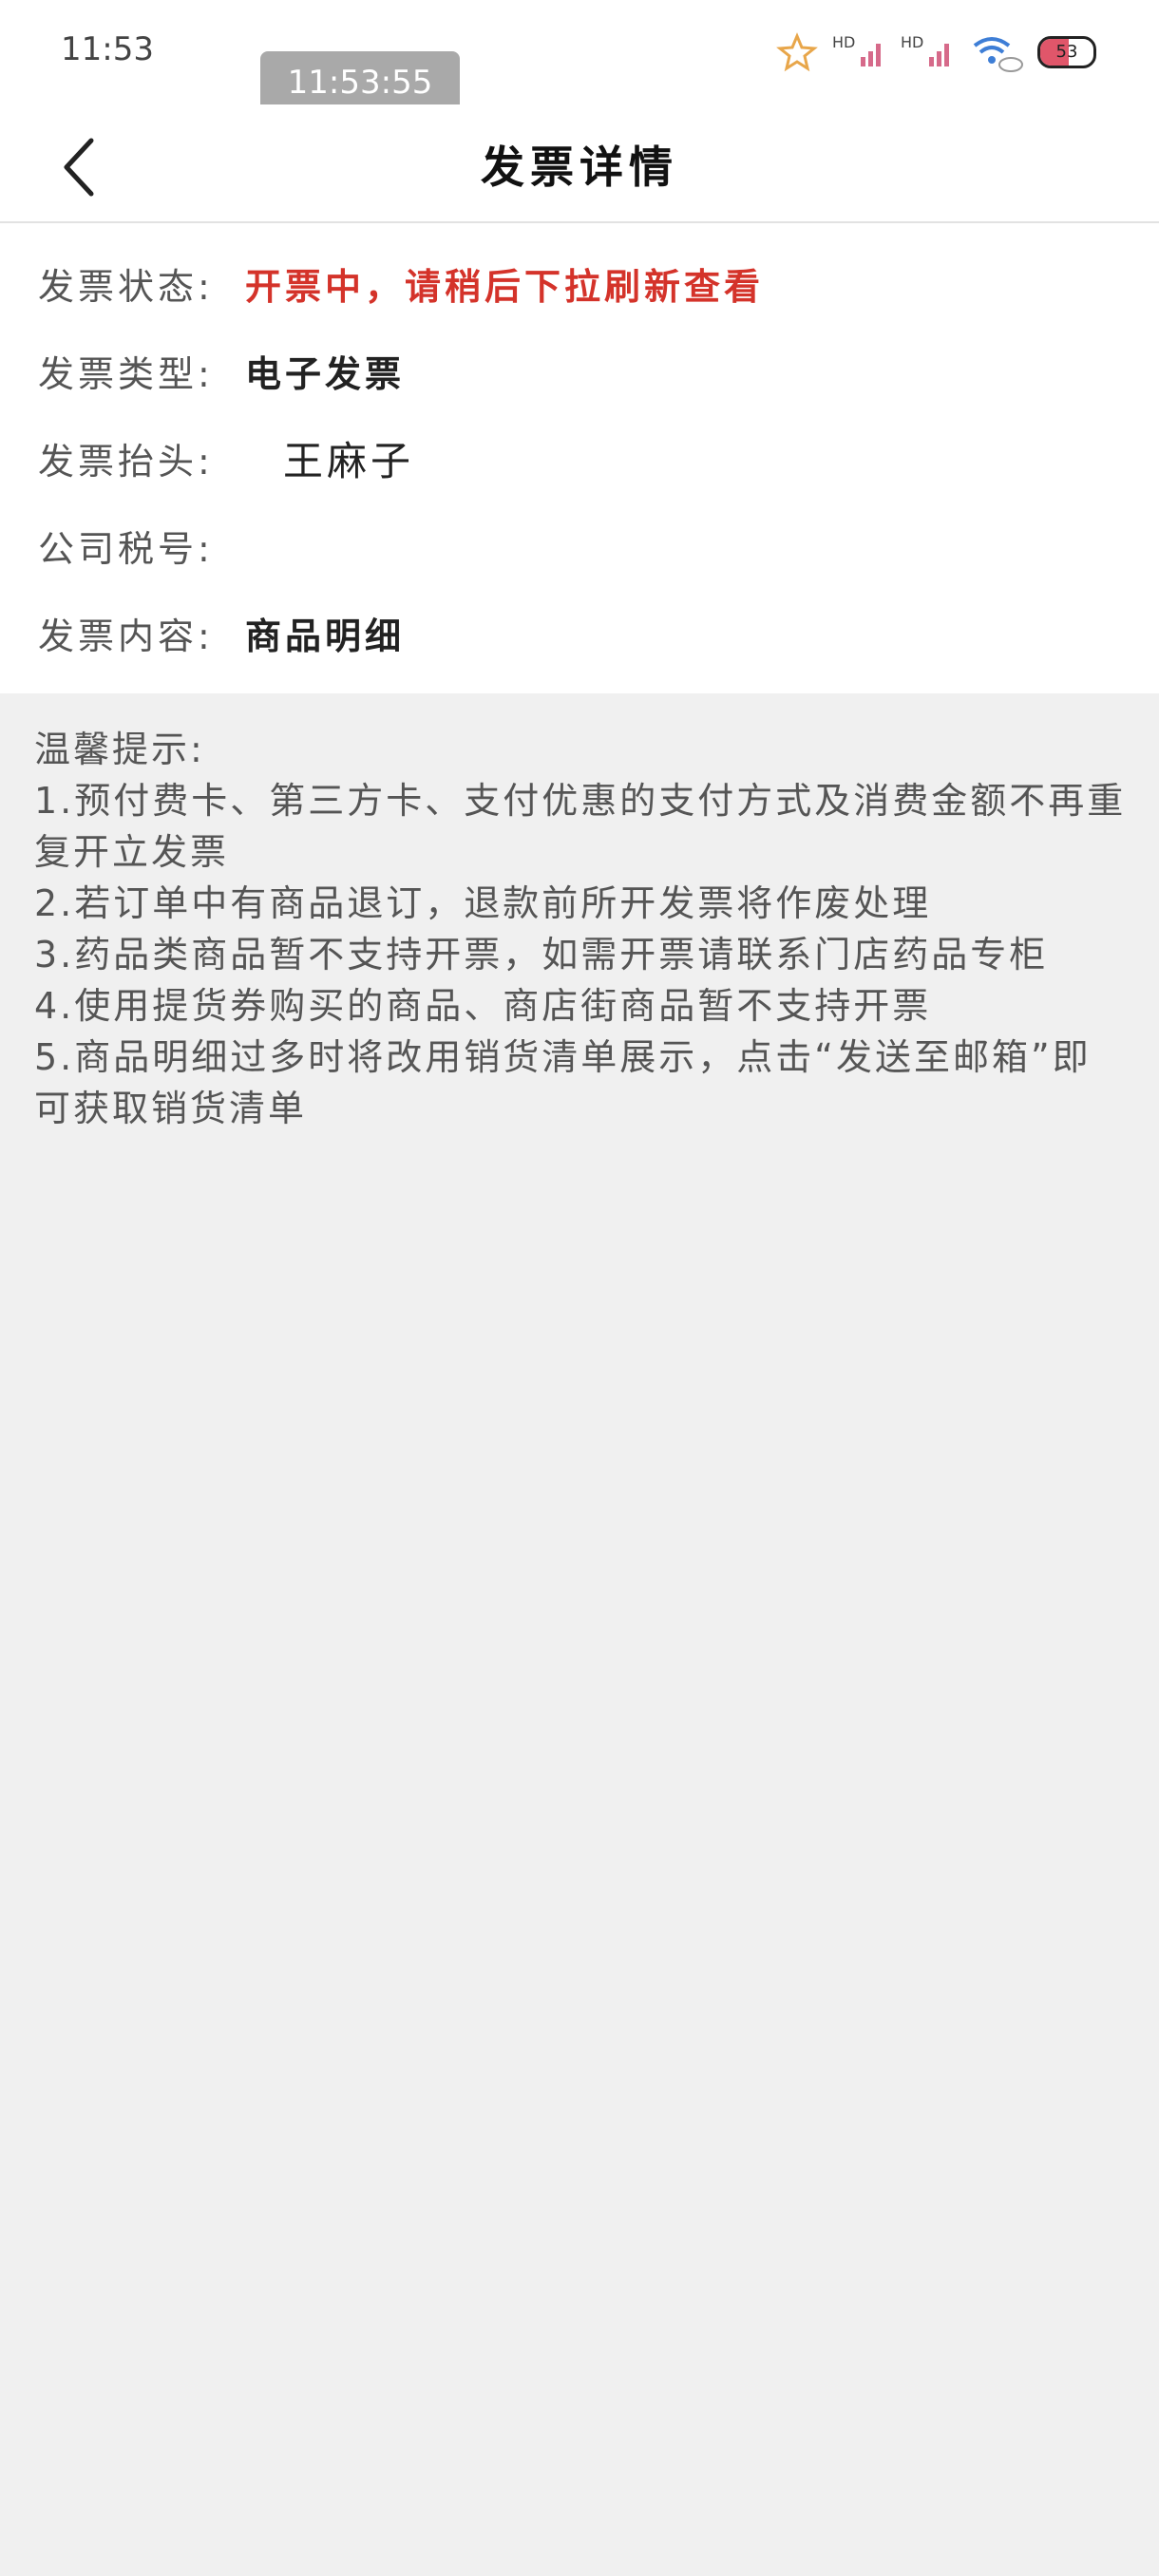  What do you see at coordinates (998, 54) in the screenshot?
I see `wifi-icon` at bounding box center [998, 54].